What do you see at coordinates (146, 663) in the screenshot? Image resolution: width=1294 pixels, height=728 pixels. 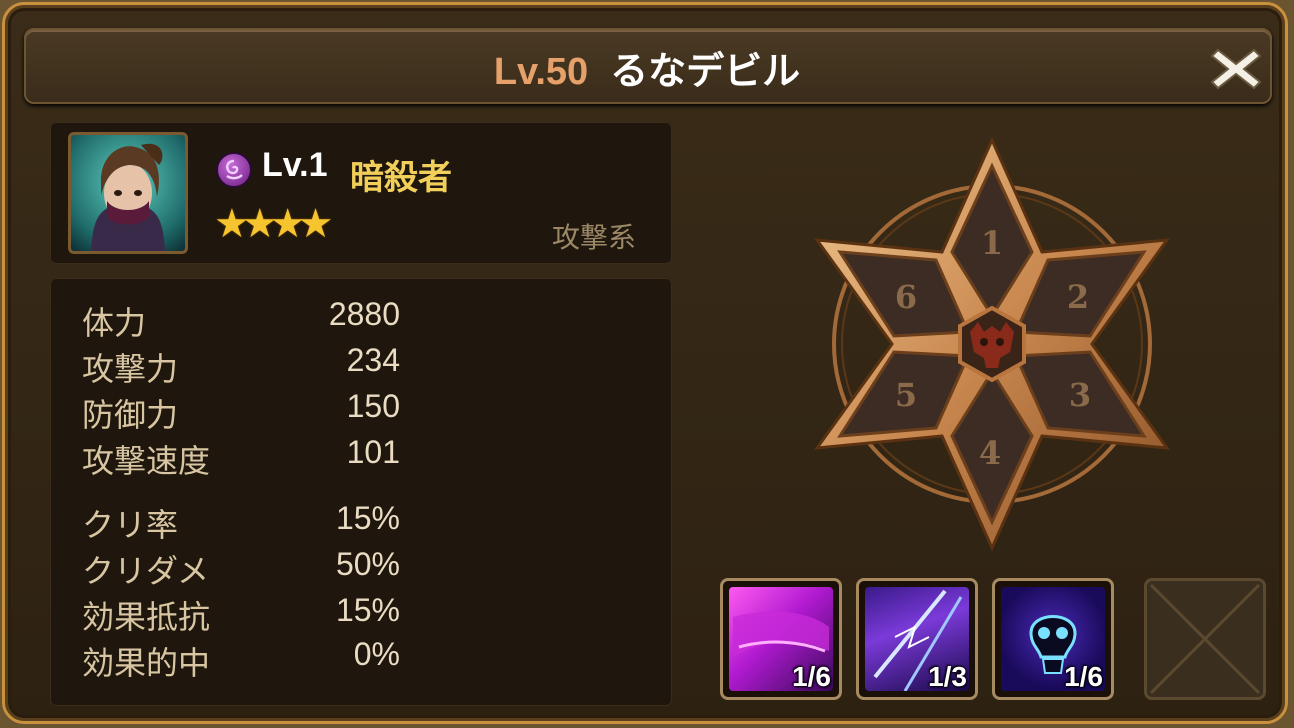 I see `stat-label: 効果的中` at bounding box center [146, 663].